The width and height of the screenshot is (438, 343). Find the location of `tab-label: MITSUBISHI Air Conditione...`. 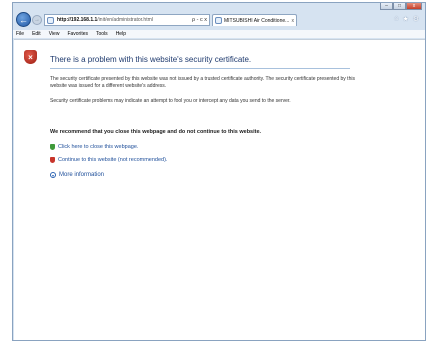

tab-label: MITSUBISHI Air Conditione... is located at coordinates (257, 20).